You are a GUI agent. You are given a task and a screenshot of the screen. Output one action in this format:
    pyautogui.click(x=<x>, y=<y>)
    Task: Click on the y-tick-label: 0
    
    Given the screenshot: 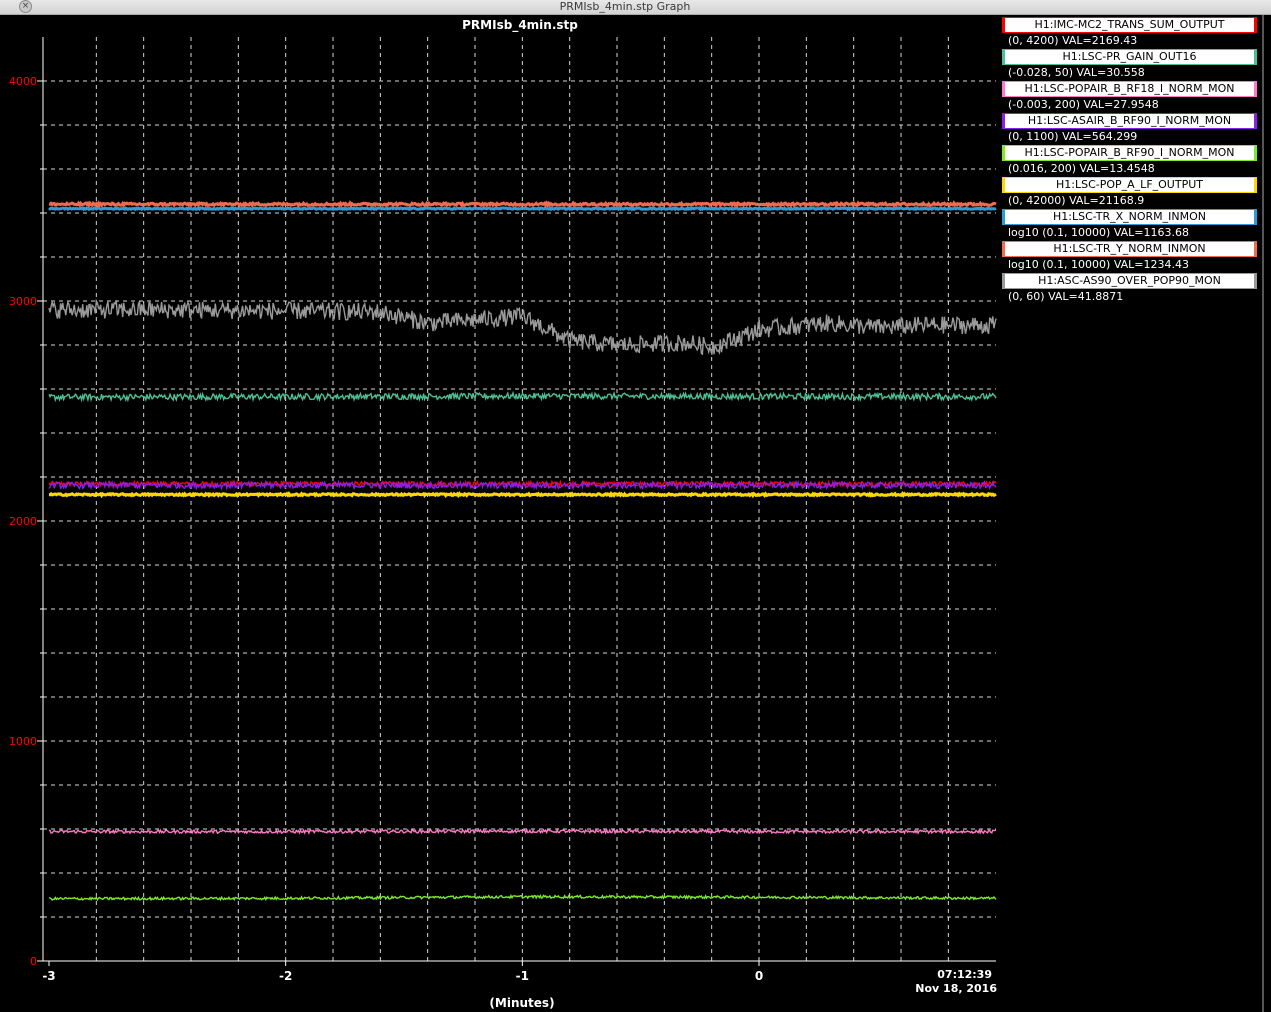 What is the action you would take?
    pyautogui.click(x=33, y=961)
    